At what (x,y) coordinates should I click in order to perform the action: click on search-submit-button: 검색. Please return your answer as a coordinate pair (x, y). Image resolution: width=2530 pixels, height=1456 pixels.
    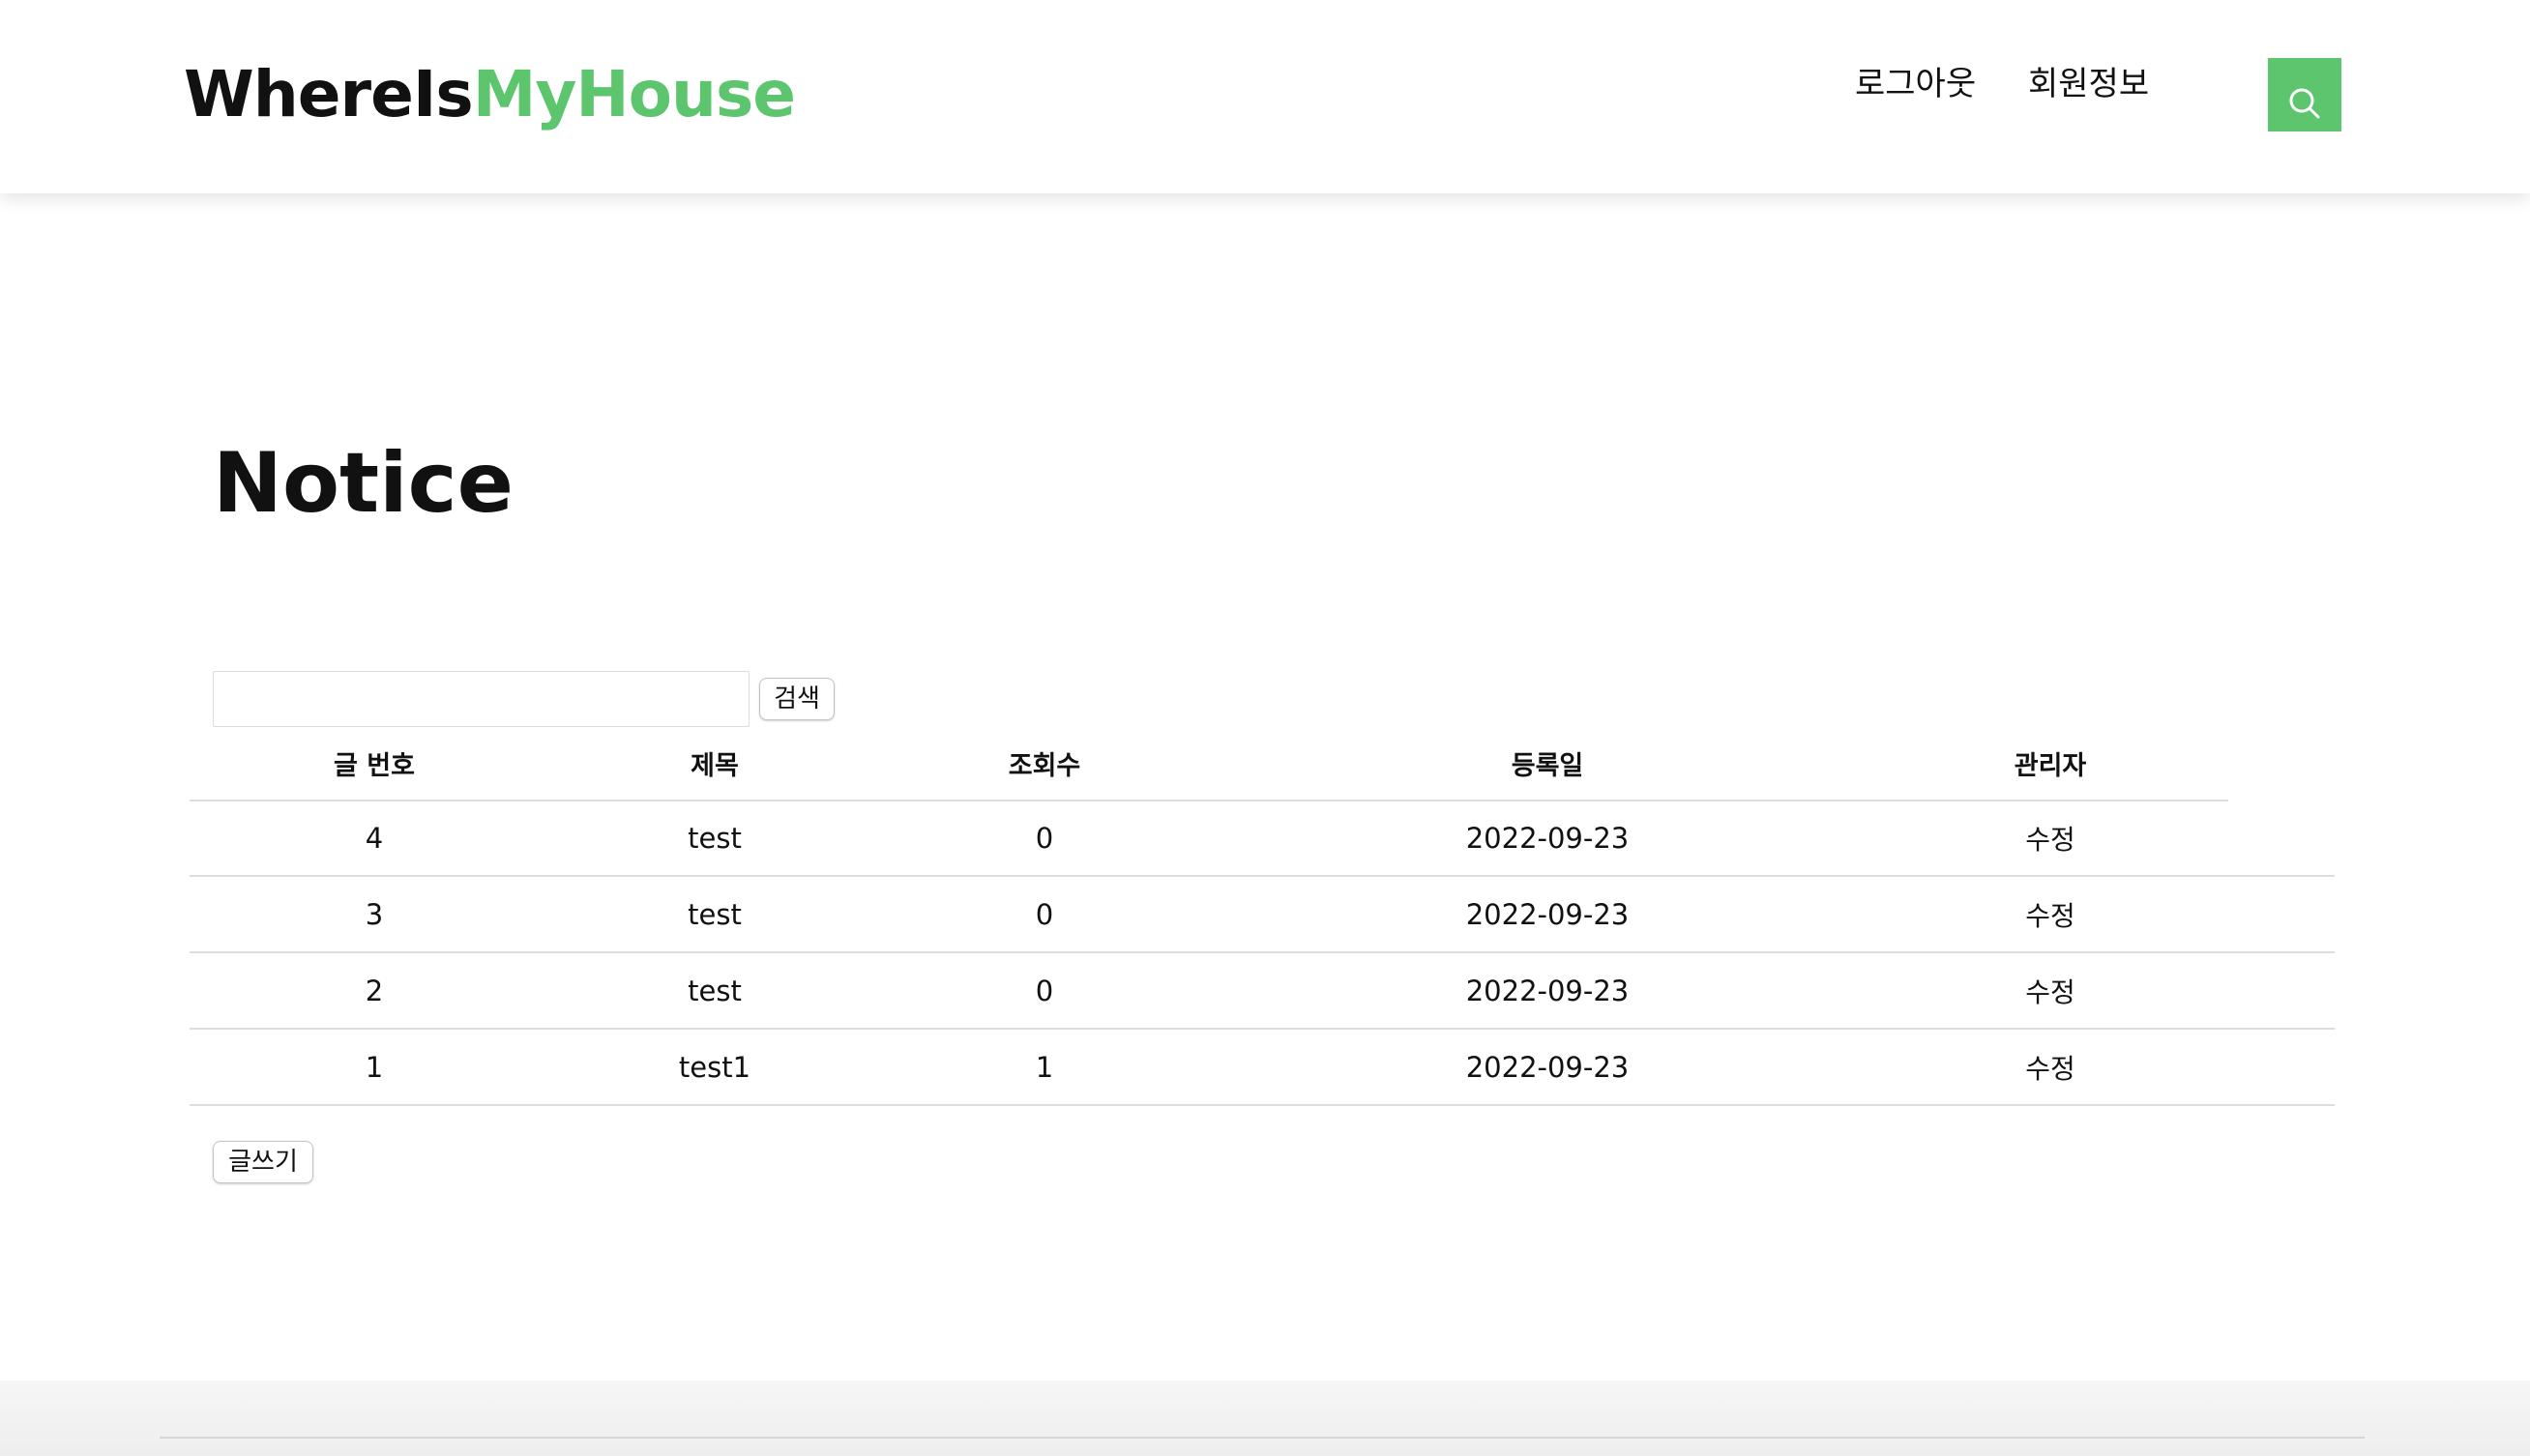
    Looking at the image, I should click on (797, 699).